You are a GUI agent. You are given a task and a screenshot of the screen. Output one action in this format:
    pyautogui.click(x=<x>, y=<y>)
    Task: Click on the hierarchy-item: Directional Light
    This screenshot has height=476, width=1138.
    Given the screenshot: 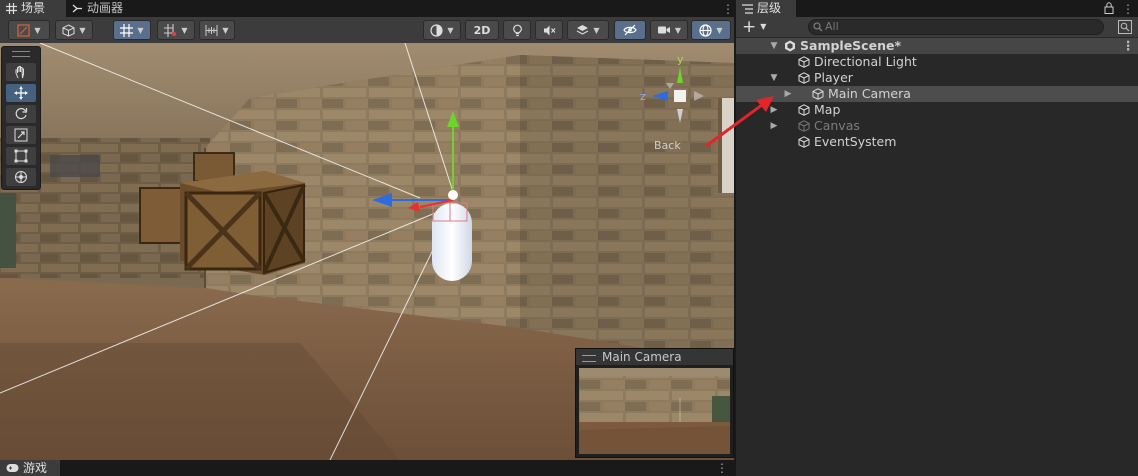 What is the action you would take?
    pyautogui.click(x=937, y=62)
    